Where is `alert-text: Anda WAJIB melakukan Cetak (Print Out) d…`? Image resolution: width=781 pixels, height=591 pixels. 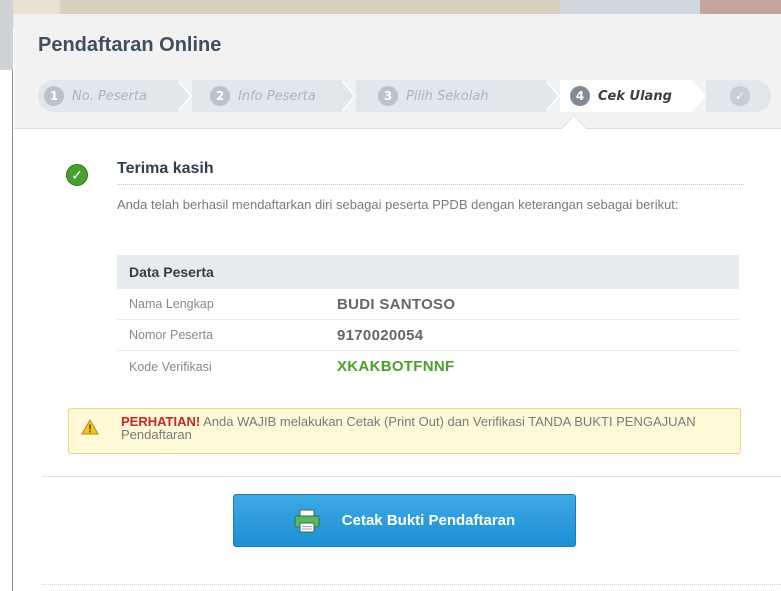 alert-text: Anda WAJIB melakukan Cetak (Print Out) d… is located at coordinates (408, 428).